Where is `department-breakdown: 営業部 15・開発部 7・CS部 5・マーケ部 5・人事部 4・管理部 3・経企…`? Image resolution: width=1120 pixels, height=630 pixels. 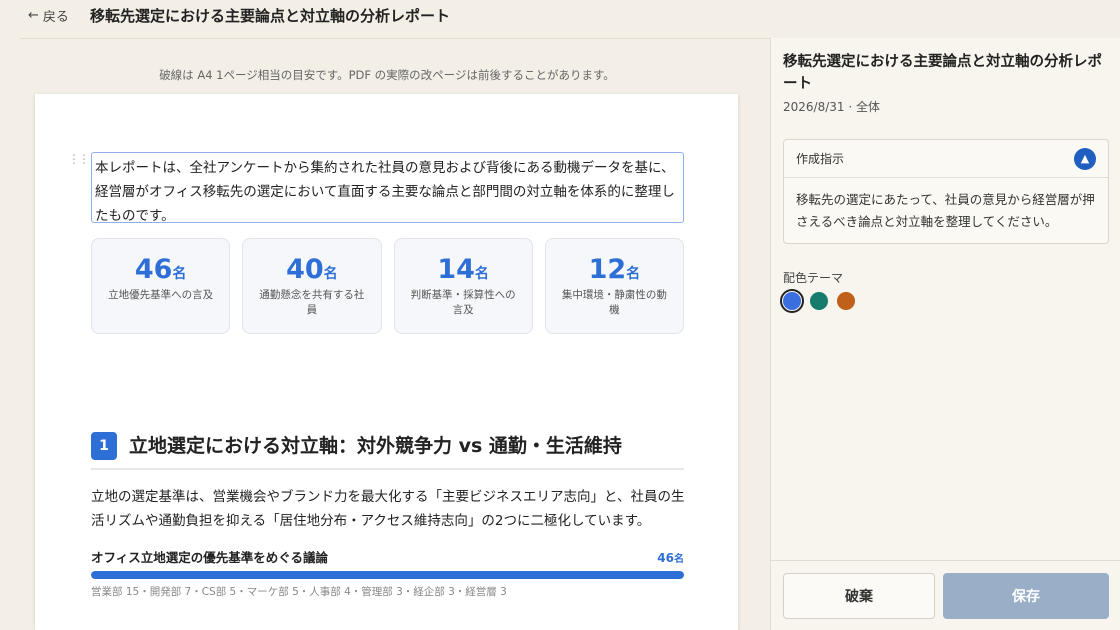
department-breakdown: 営業部 15・開発部 7・CS部 5・マーケ部 5・人事部 4・管理部 3・経企… is located at coordinates (299, 592).